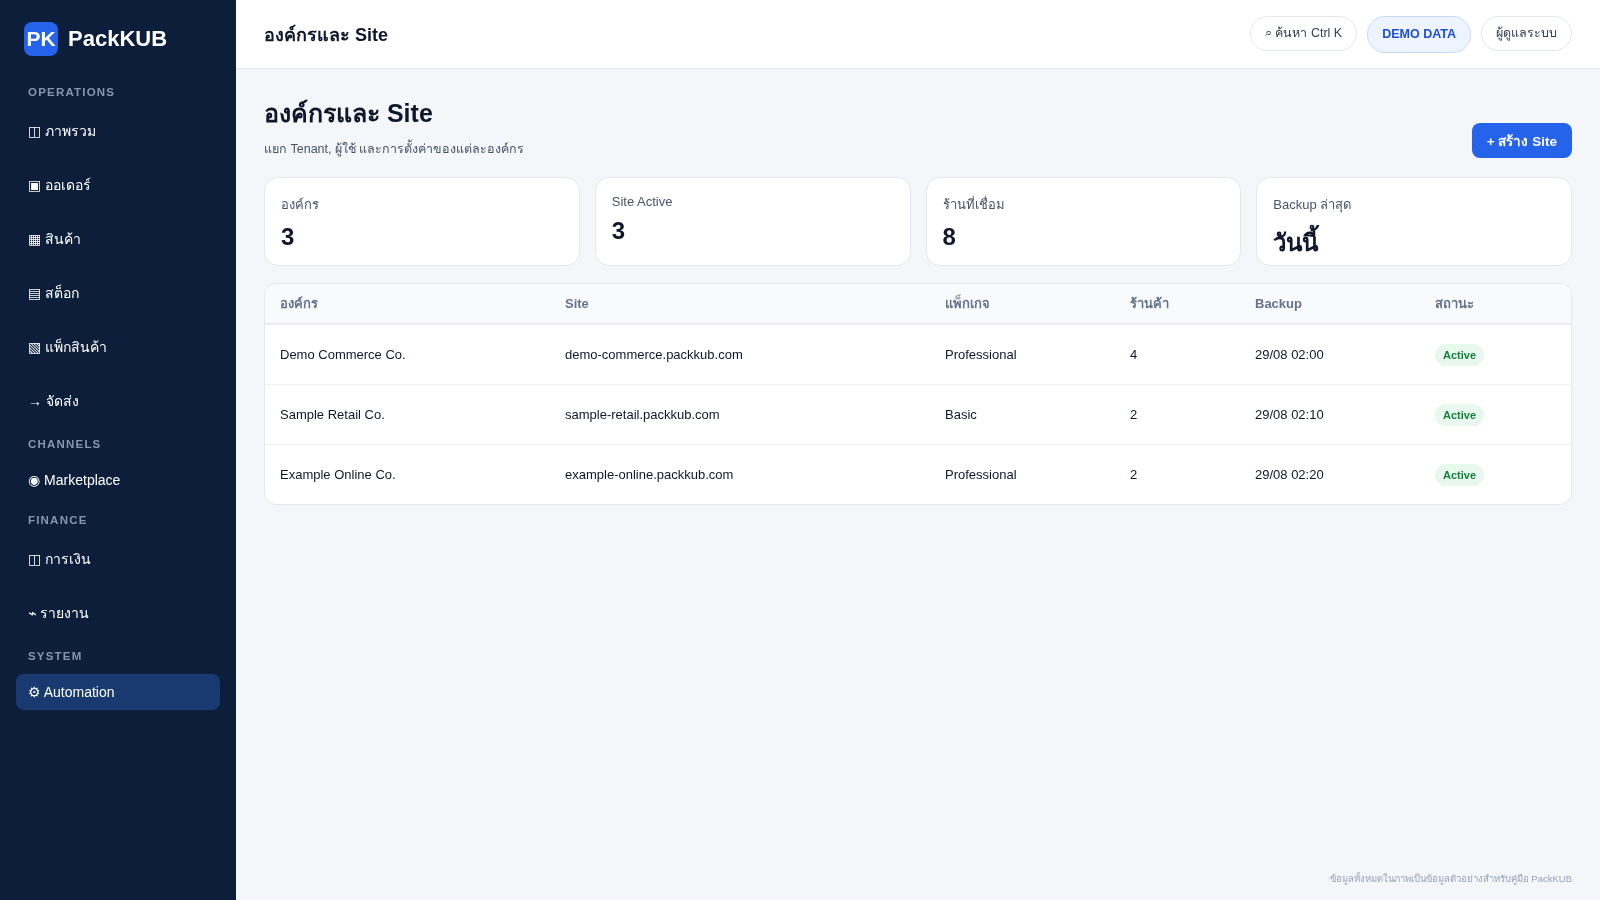  I want to click on column-header: สถานะ, so click(1455, 304).